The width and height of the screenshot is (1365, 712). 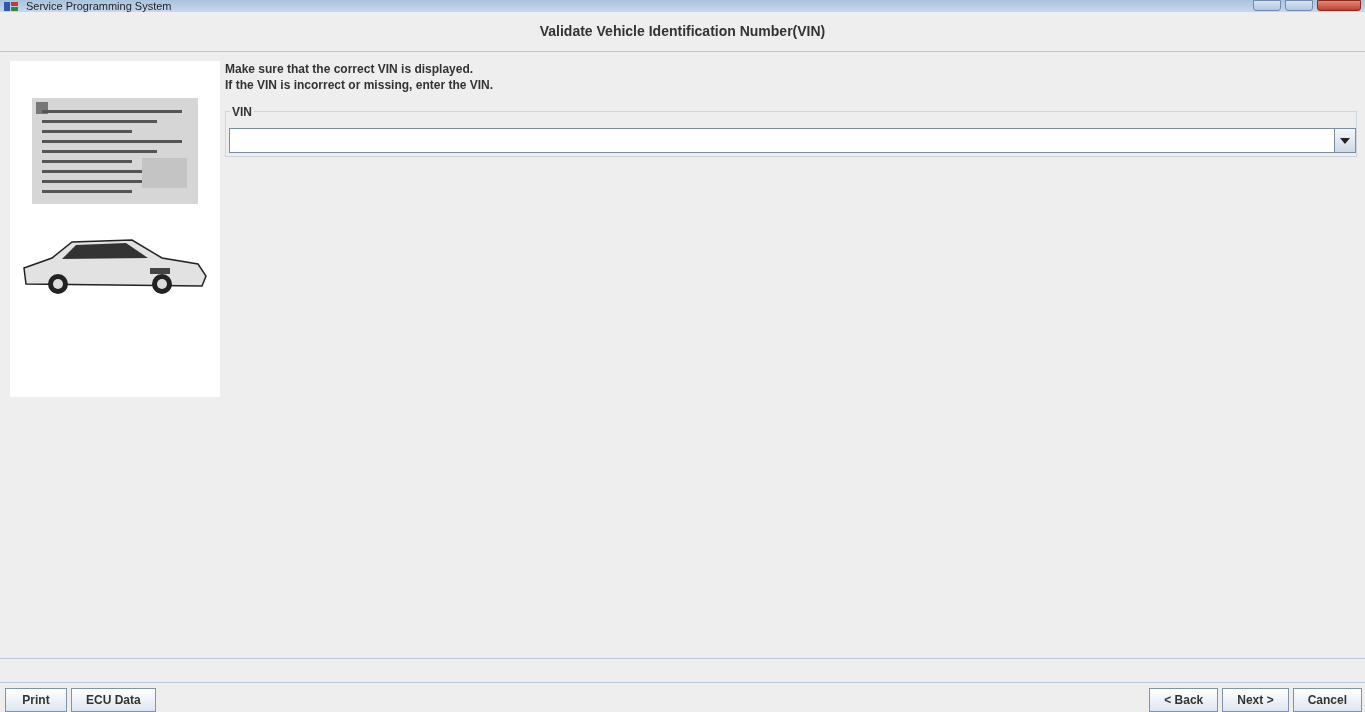 What do you see at coordinates (1184, 700) in the screenshot?
I see `dialog-button: < Back` at bounding box center [1184, 700].